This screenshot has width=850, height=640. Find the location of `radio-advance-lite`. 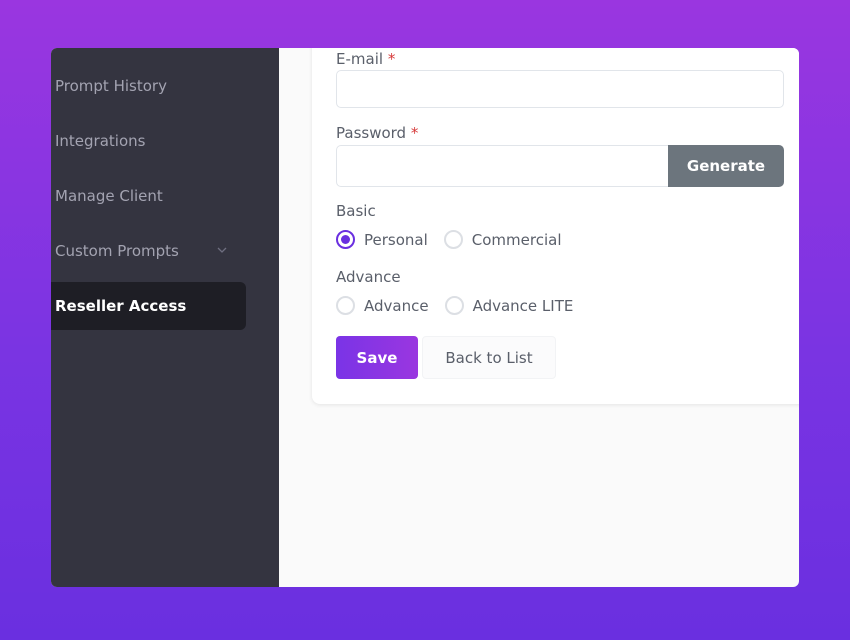

radio-advance-lite is located at coordinates (454, 305).